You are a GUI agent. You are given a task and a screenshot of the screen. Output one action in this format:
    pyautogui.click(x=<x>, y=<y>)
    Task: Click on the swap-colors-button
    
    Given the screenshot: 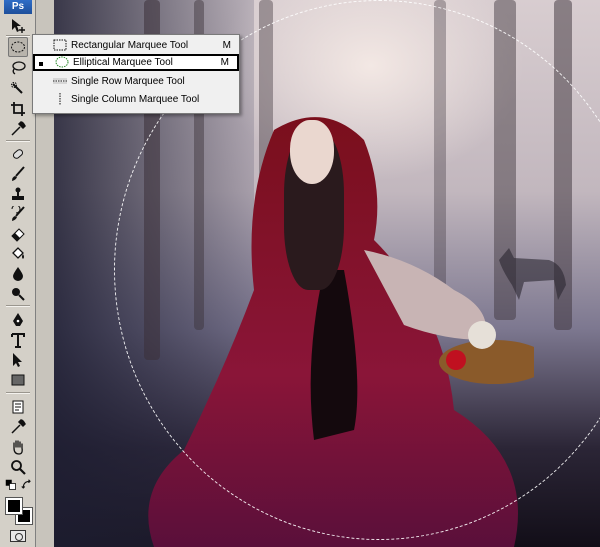 What is the action you would take?
    pyautogui.click(x=27, y=485)
    